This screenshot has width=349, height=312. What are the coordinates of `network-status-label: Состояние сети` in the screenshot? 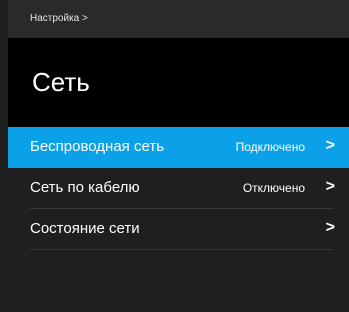 It's located at (85, 228).